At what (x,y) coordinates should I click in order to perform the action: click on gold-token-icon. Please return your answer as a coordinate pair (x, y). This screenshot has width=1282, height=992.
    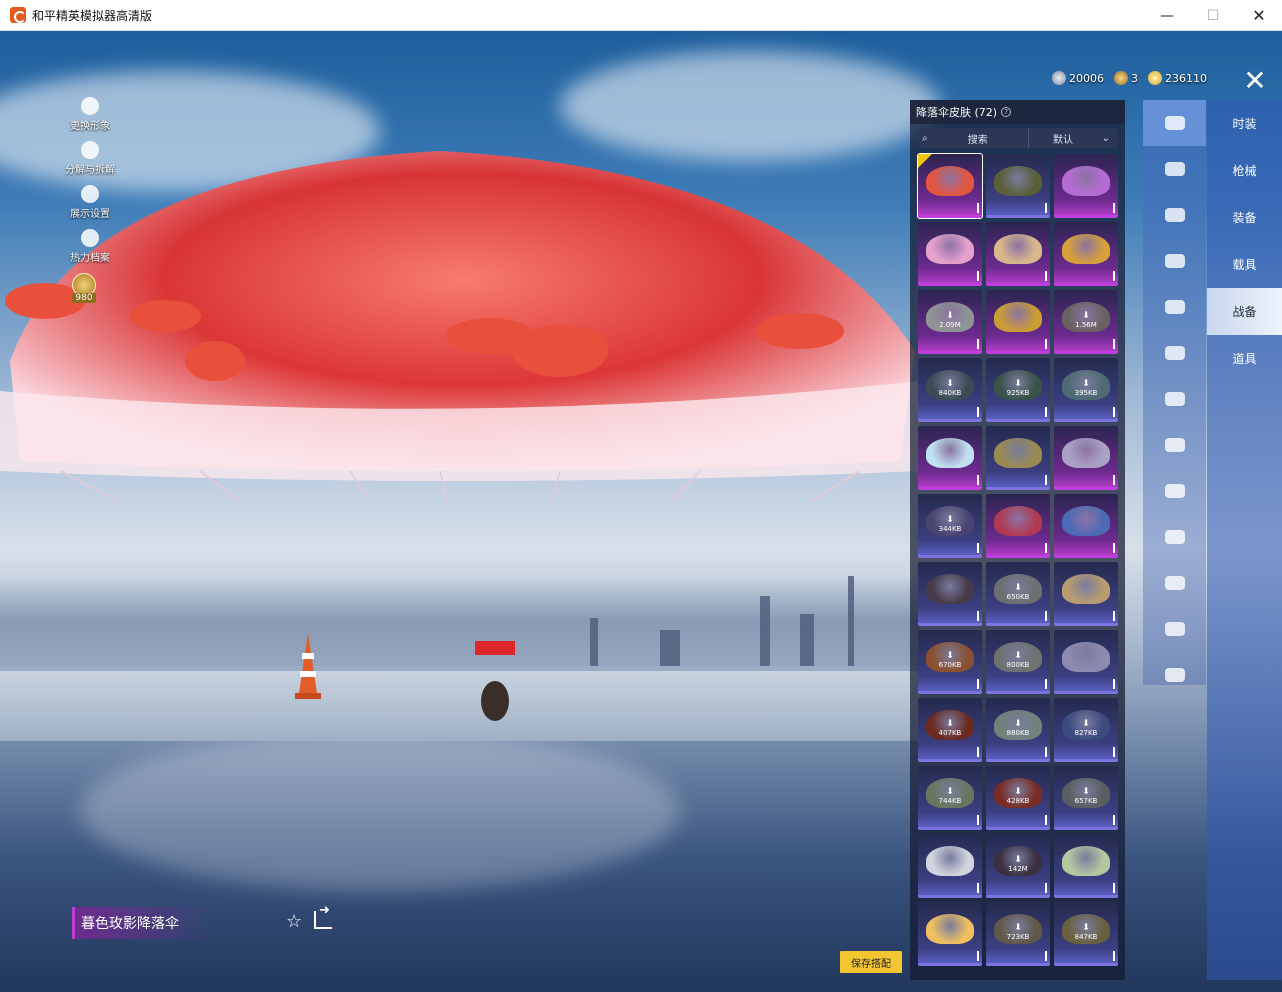
    Looking at the image, I should click on (1121, 78).